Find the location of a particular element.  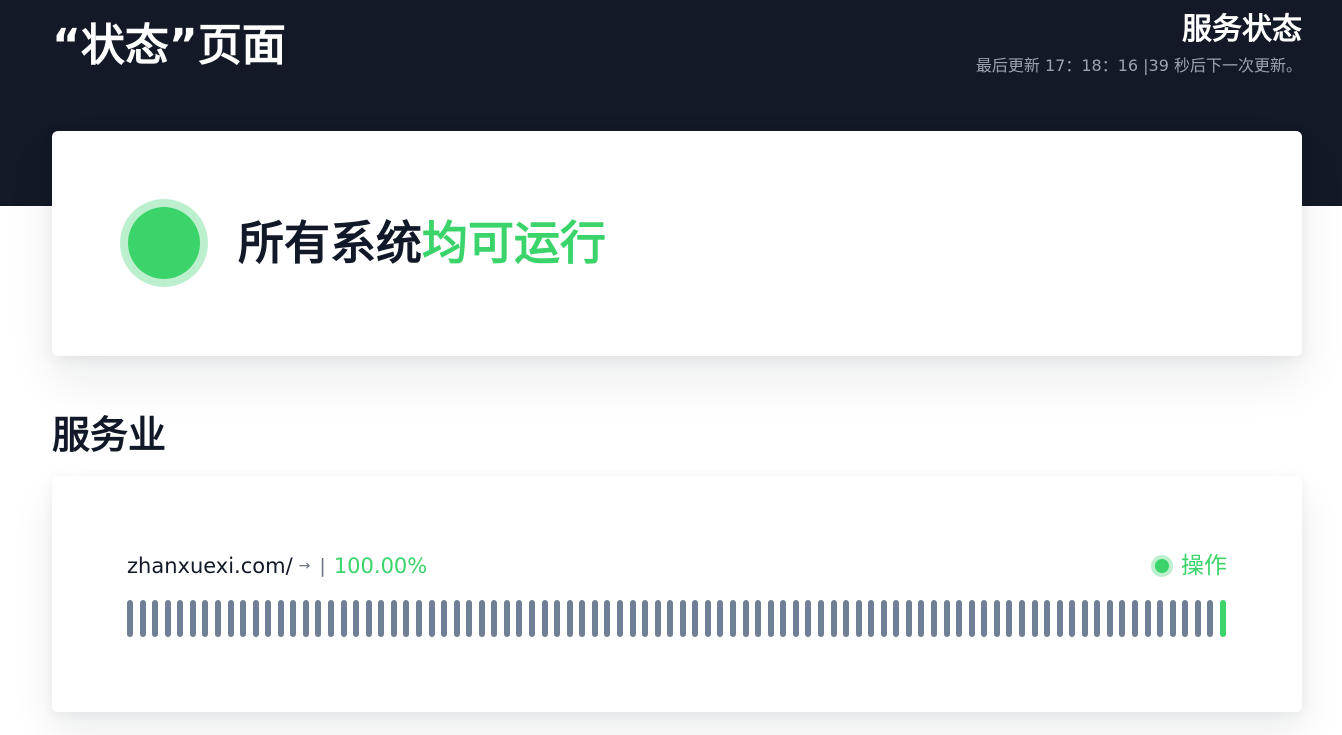

service-link-group: zhanxuexi.com/ → | 100.00% is located at coordinates (277, 566).